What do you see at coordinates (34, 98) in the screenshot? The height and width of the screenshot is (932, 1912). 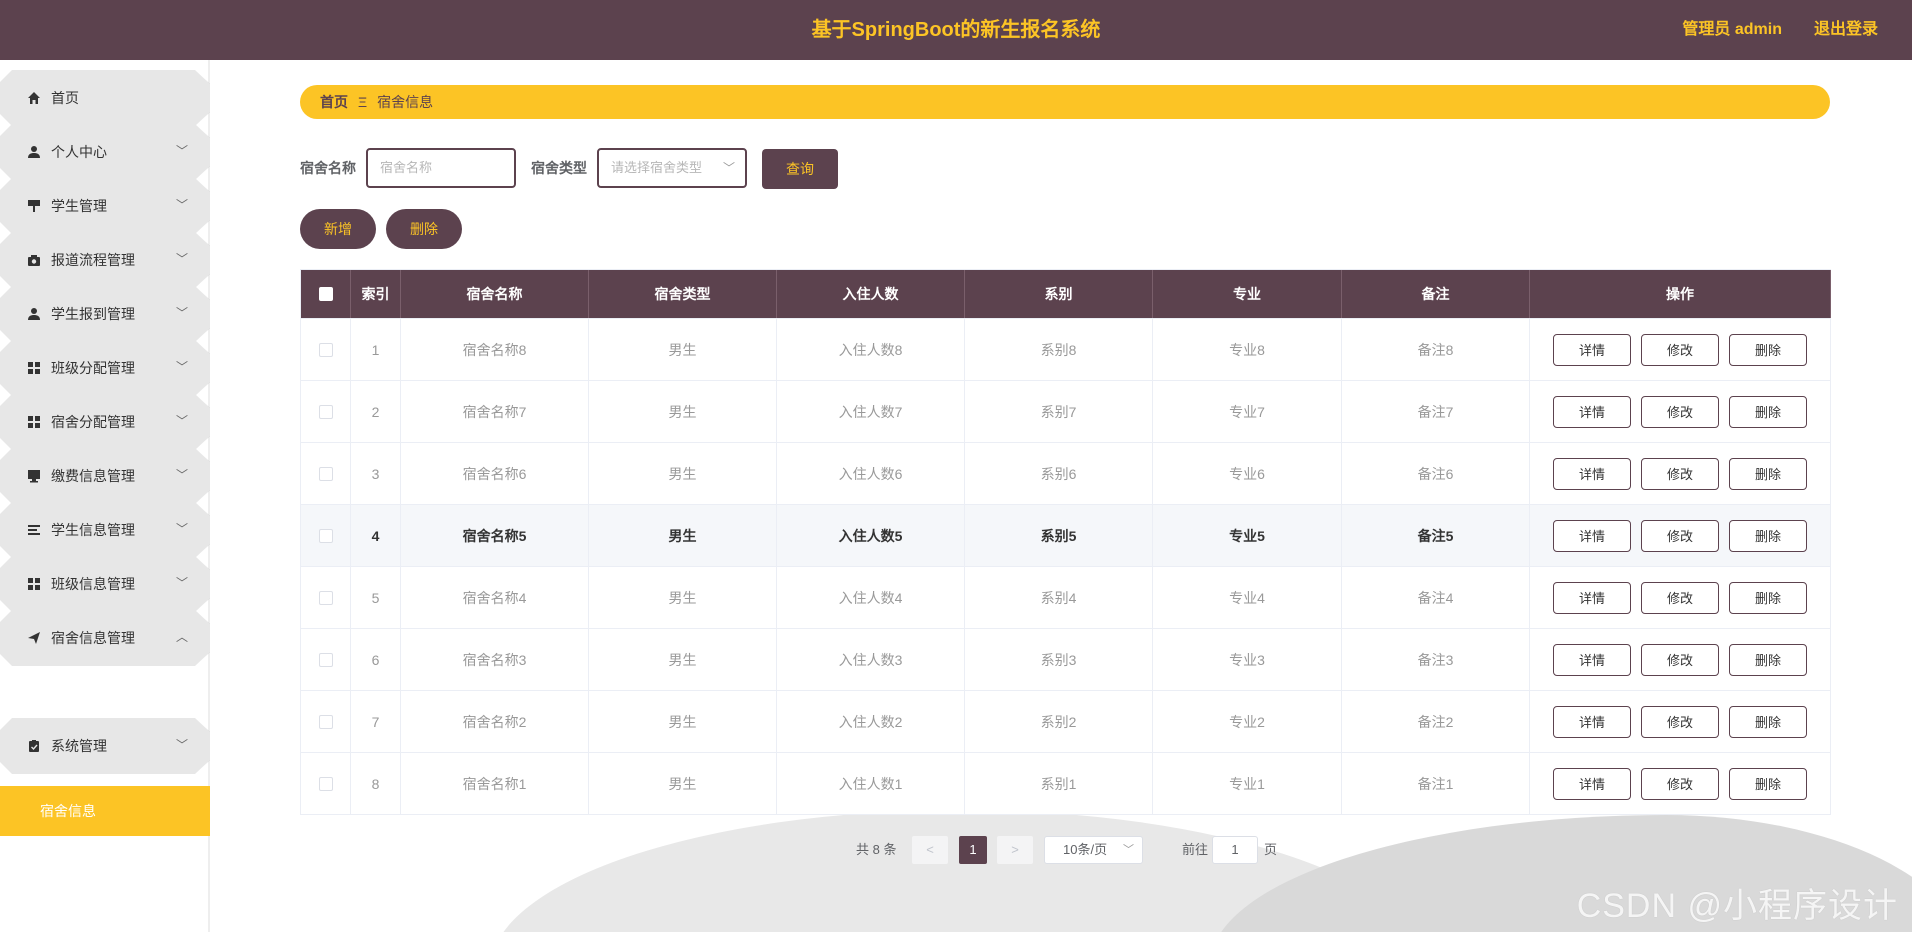 I see `home-icon` at bounding box center [34, 98].